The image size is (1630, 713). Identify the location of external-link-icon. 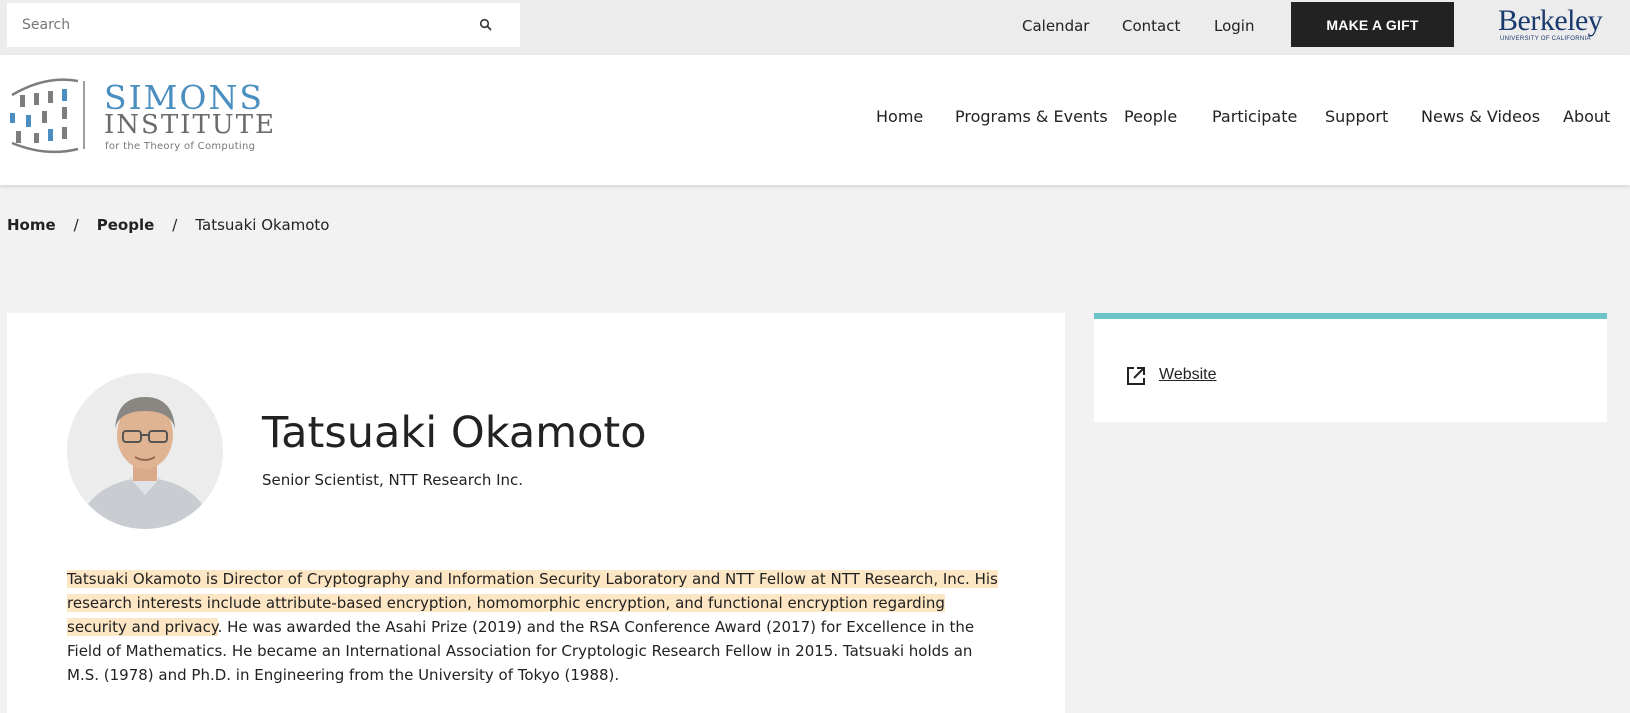
(1136, 376).